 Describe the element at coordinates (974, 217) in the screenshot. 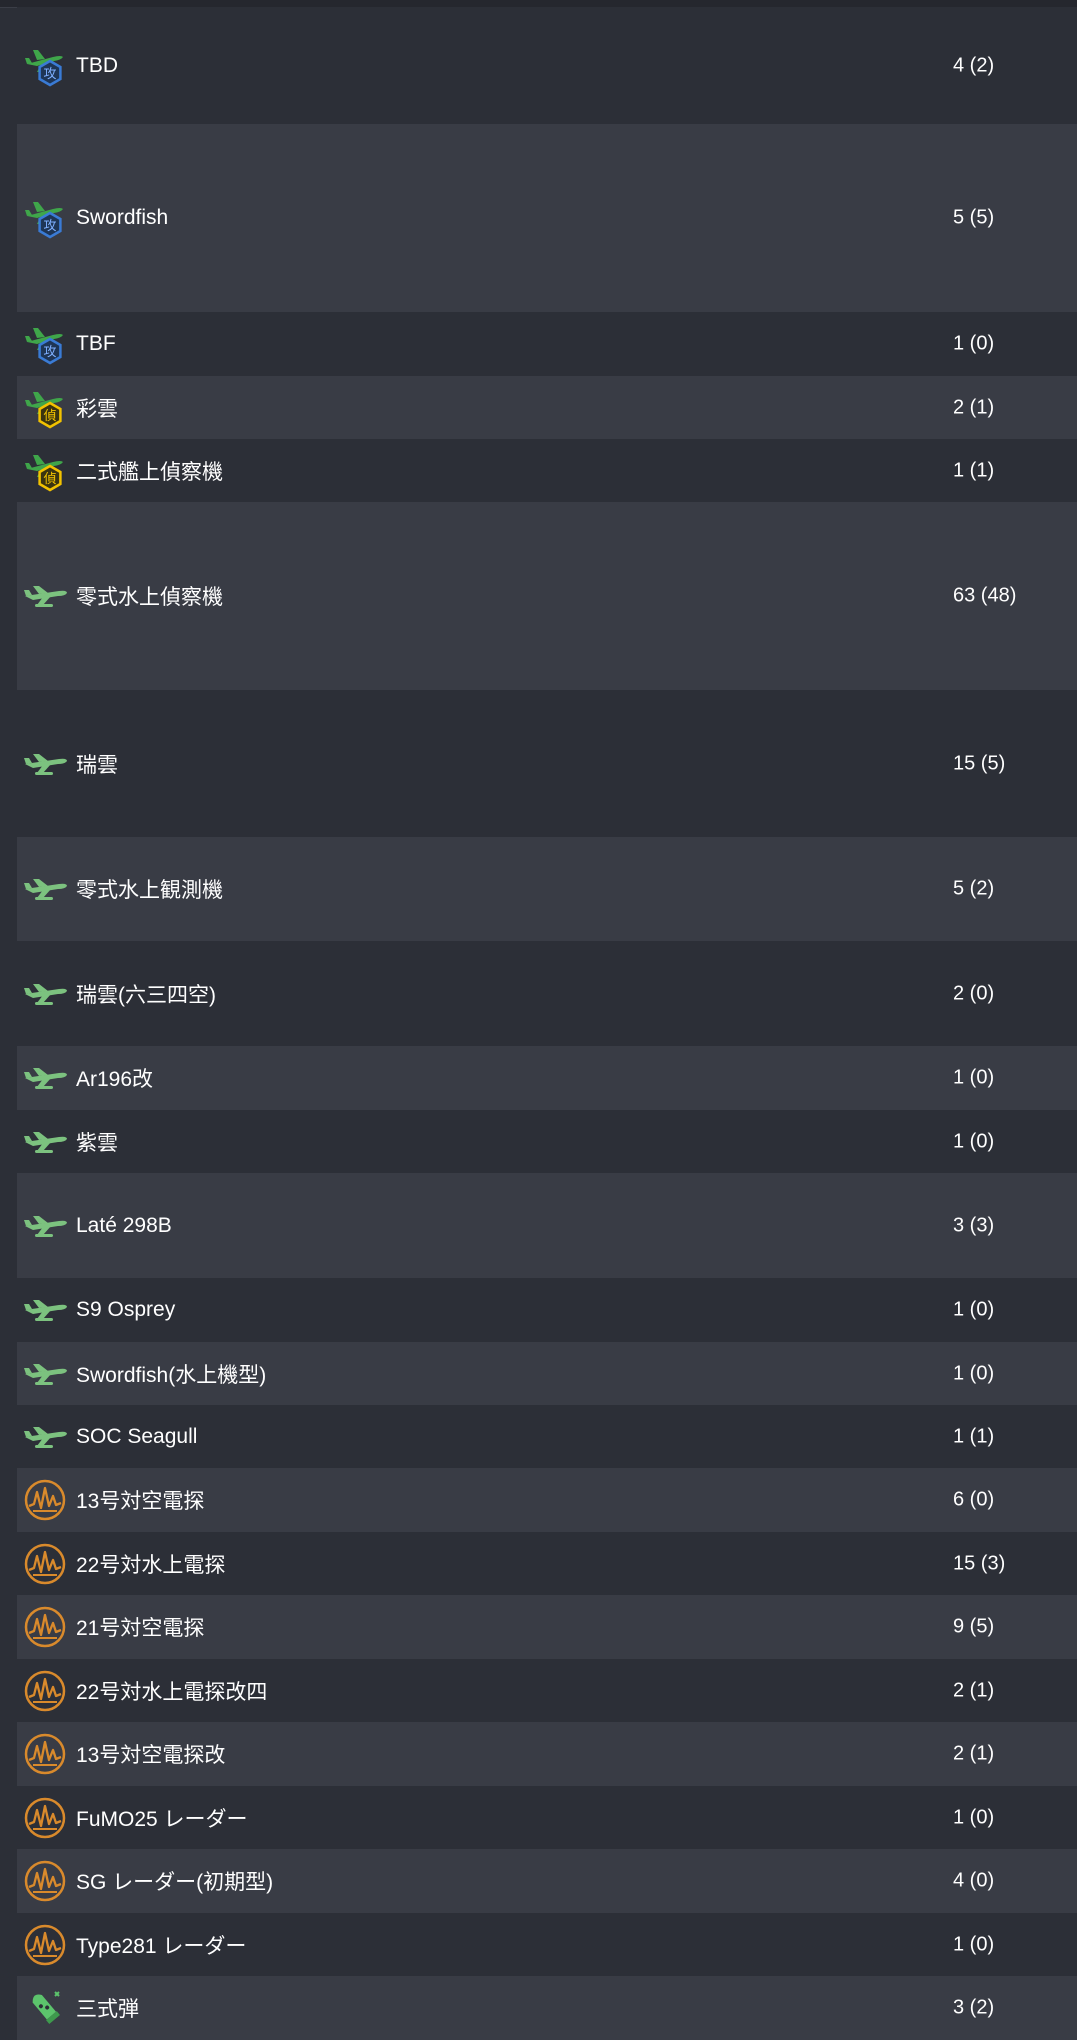

I see `equipment-count: 5 (5)` at that location.